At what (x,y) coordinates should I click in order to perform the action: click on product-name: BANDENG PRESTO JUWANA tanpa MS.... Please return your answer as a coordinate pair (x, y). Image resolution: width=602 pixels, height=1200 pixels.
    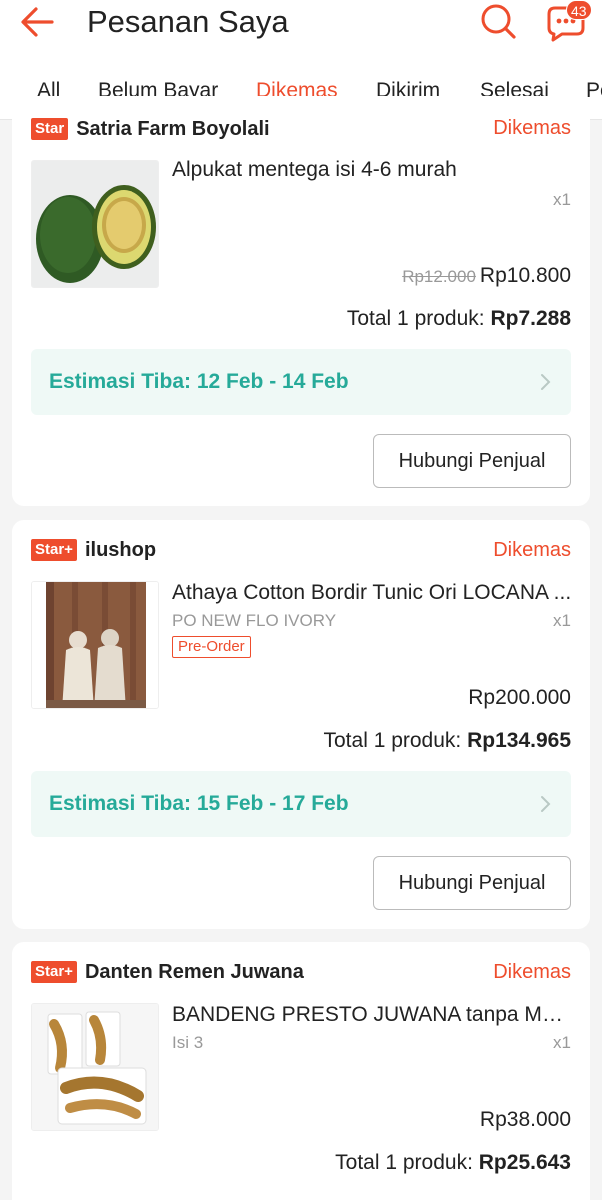
    Looking at the image, I should click on (372, 1014).